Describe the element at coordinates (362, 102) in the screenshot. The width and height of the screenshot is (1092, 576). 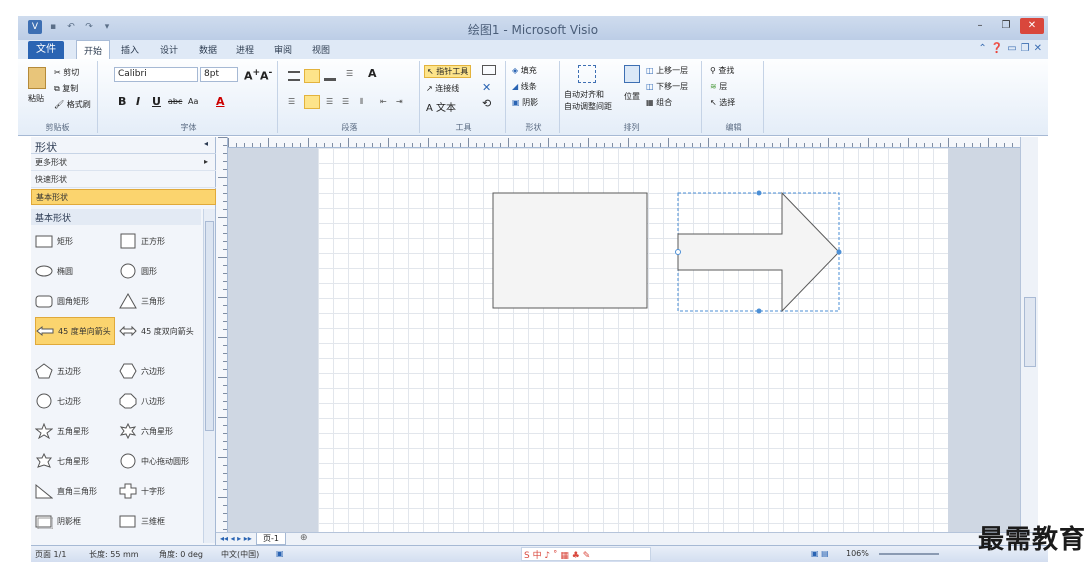
I see `text-orientation-icon: ⦀` at that location.